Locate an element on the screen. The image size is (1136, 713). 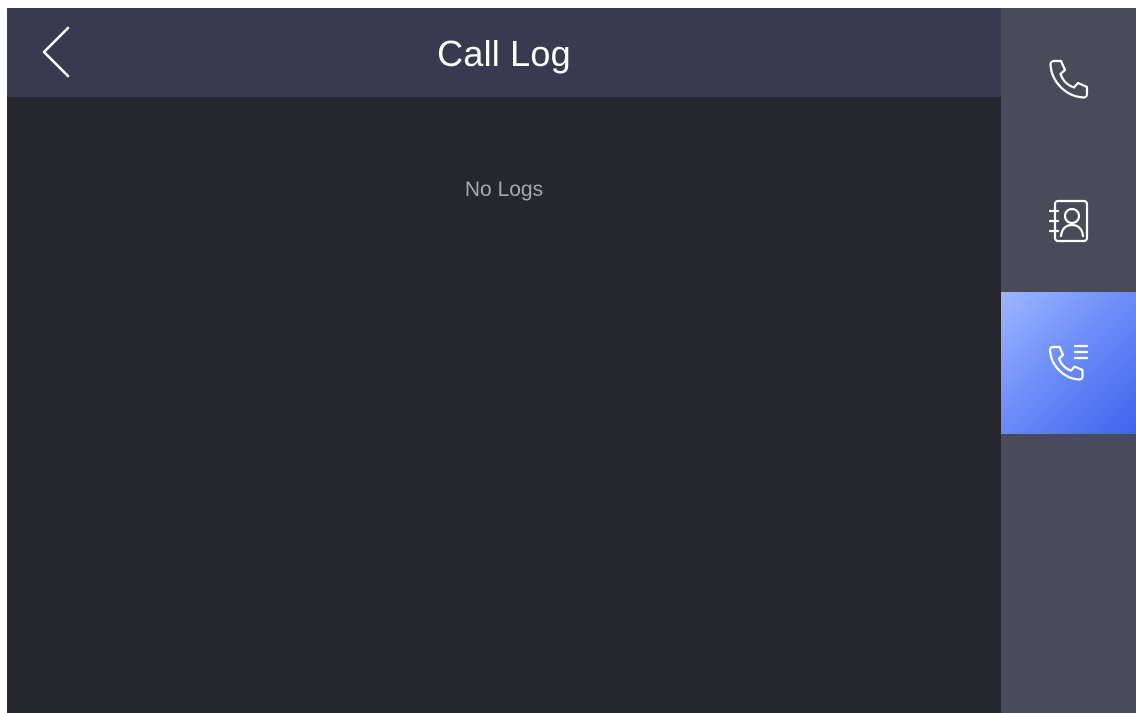
contacts-book-icon is located at coordinates (1068, 221).